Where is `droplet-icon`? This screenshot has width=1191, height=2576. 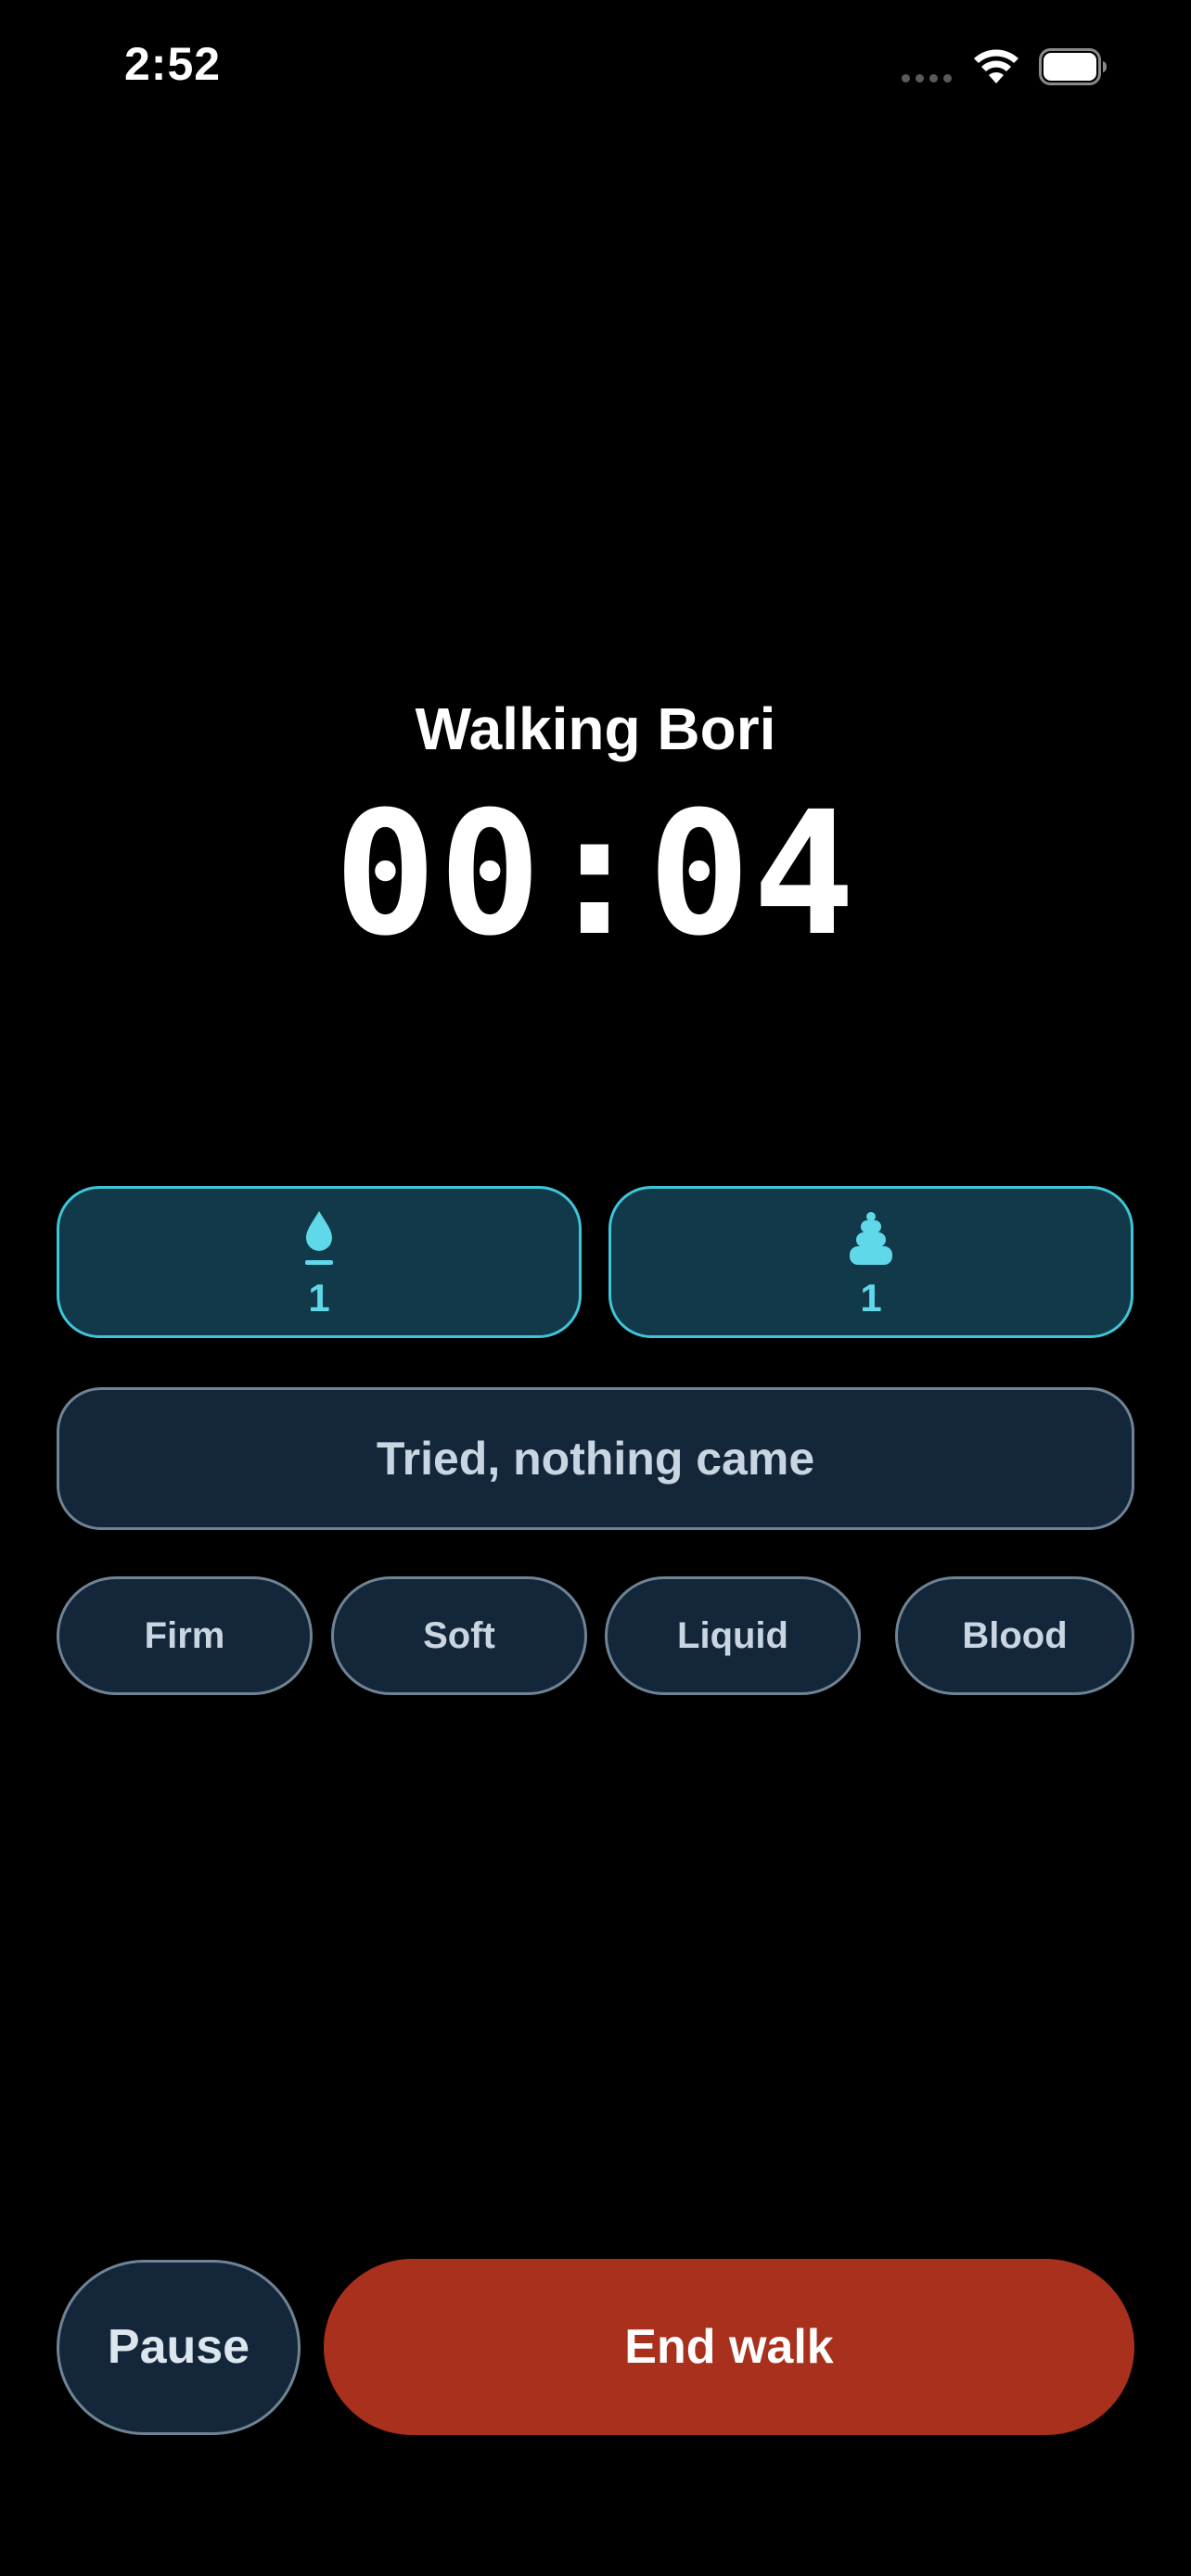 droplet-icon is located at coordinates (319, 1238).